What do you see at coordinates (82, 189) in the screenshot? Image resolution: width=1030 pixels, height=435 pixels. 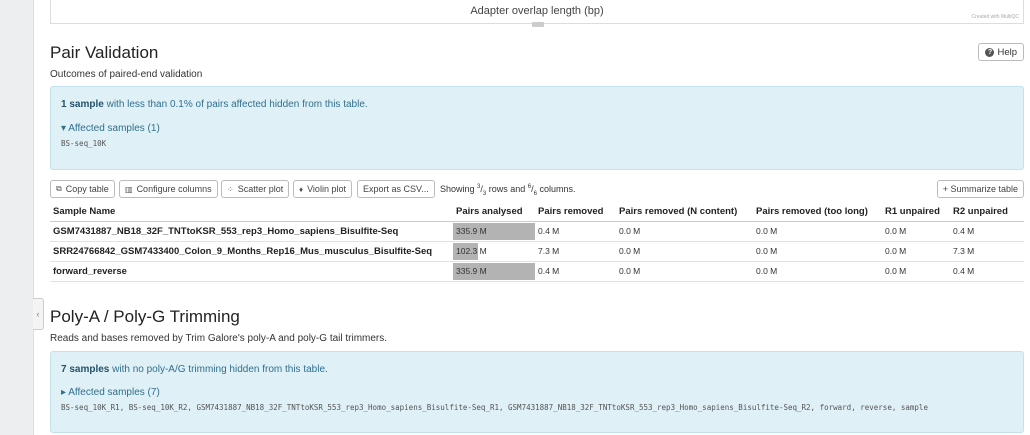 I see `copy-table-button: ⧉ Copy table` at bounding box center [82, 189].